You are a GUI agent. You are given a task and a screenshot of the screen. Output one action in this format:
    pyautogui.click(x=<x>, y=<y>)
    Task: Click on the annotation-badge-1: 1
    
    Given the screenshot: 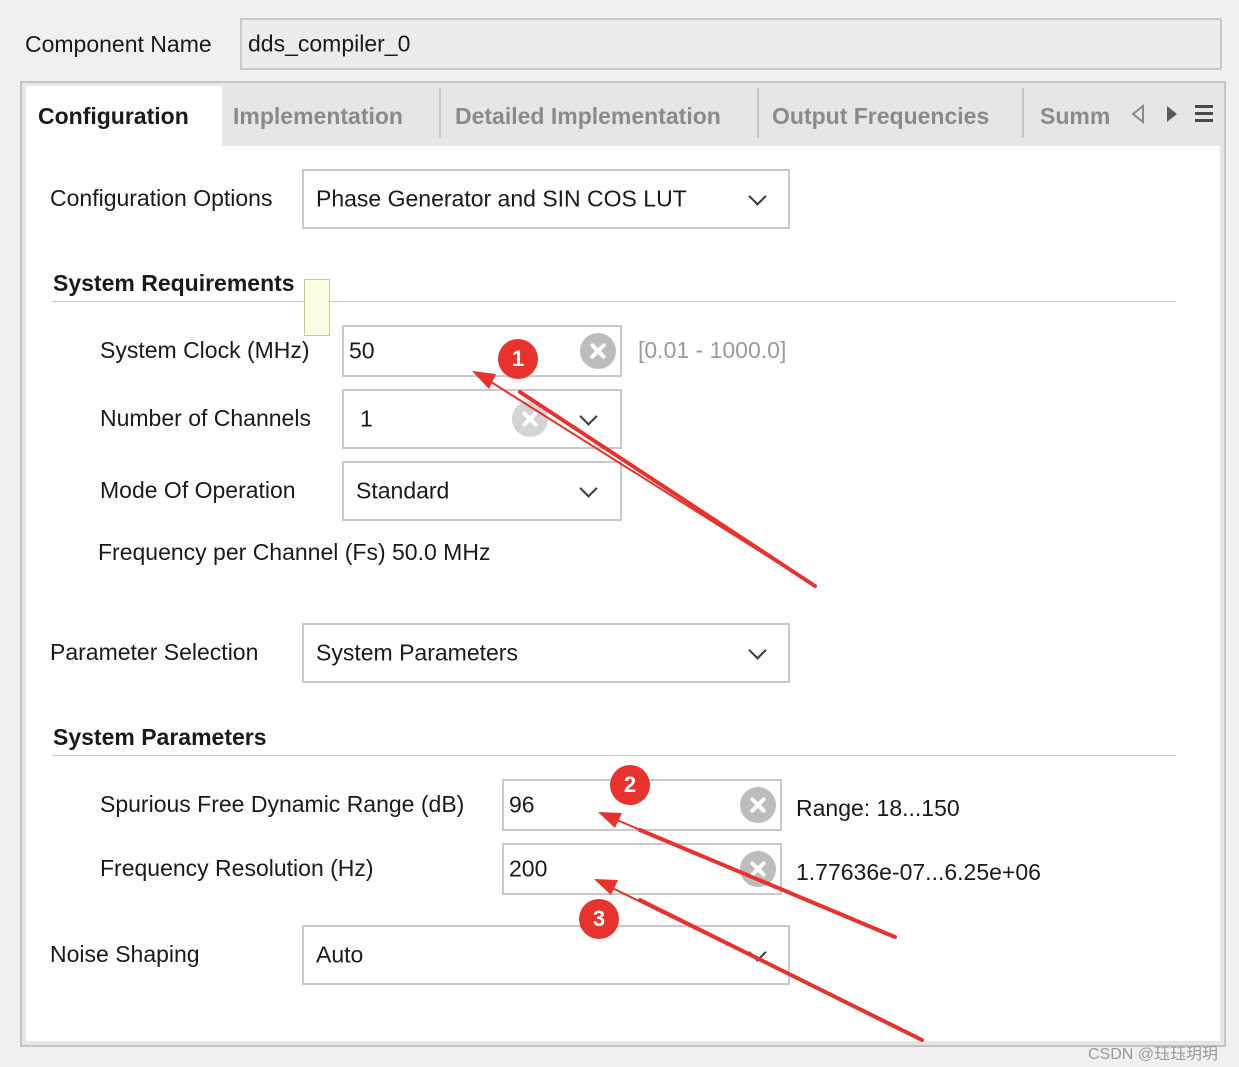 What is the action you would take?
    pyautogui.click(x=518, y=359)
    